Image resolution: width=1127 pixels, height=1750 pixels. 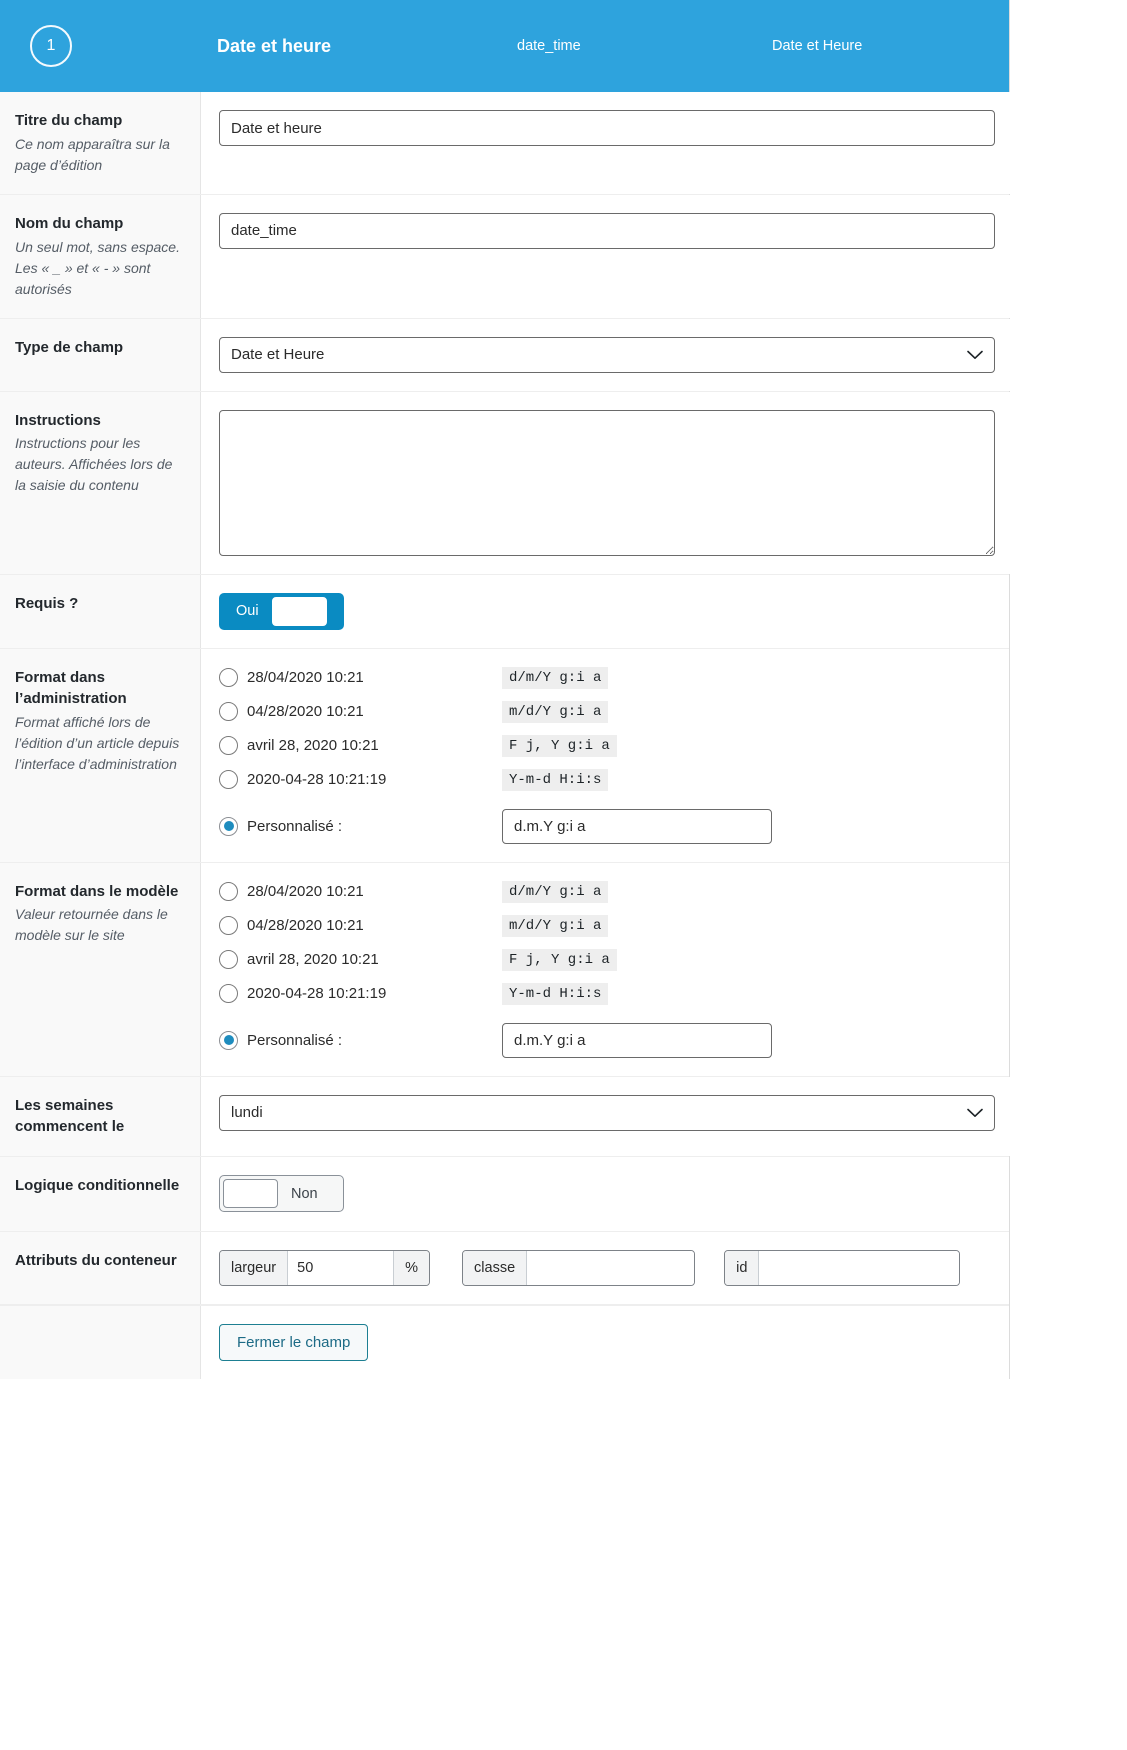 What do you see at coordinates (51, 46) in the screenshot?
I see `field-order-badge: 1` at bounding box center [51, 46].